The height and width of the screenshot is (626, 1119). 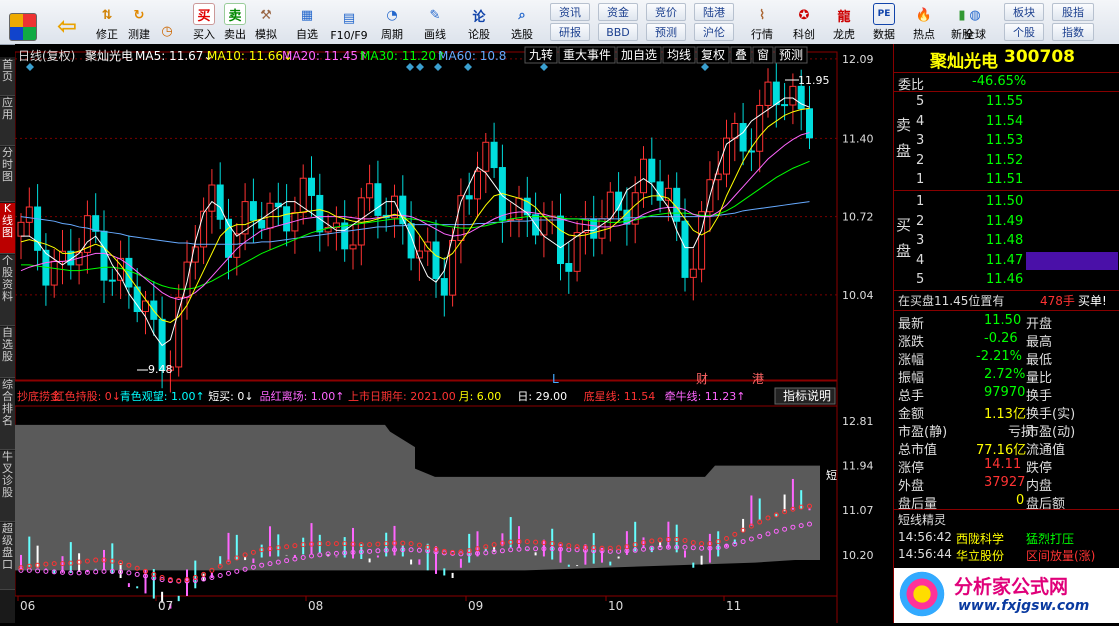 What do you see at coordinates (7, 556) in the screenshot?
I see `tab-super-board: 超级盘口` at bounding box center [7, 556].